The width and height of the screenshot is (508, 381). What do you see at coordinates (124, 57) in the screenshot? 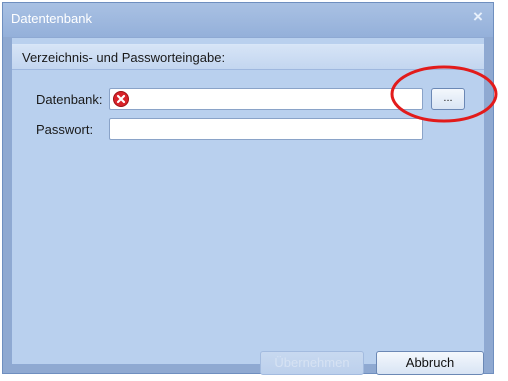
I see `group-header-label: Verzeichnis- und Passworteingabe:` at bounding box center [124, 57].